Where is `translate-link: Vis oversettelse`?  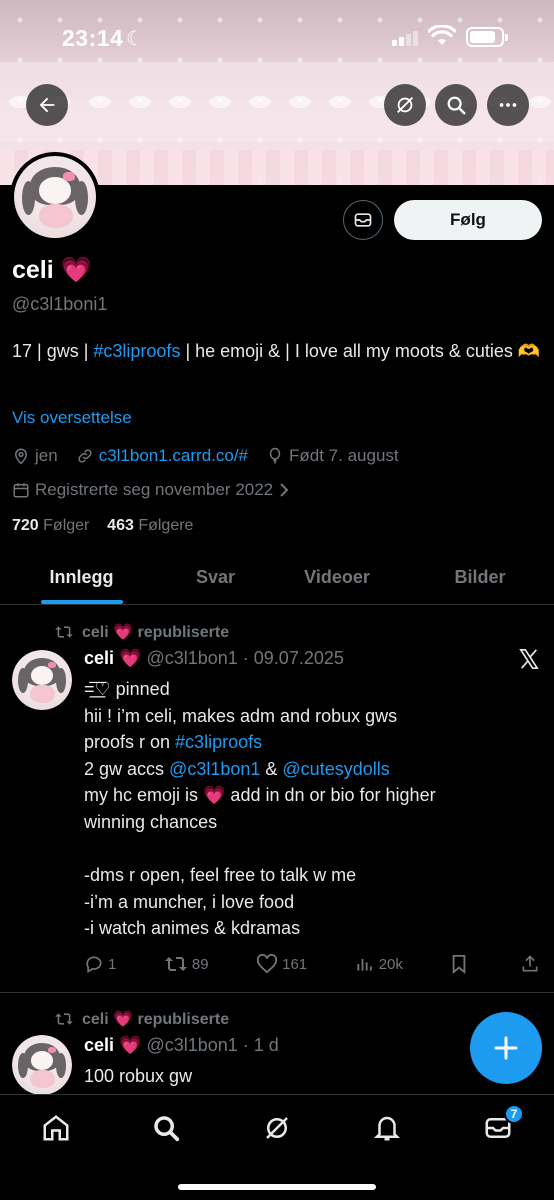 translate-link: Vis oversettelse is located at coordinates (72, 418).